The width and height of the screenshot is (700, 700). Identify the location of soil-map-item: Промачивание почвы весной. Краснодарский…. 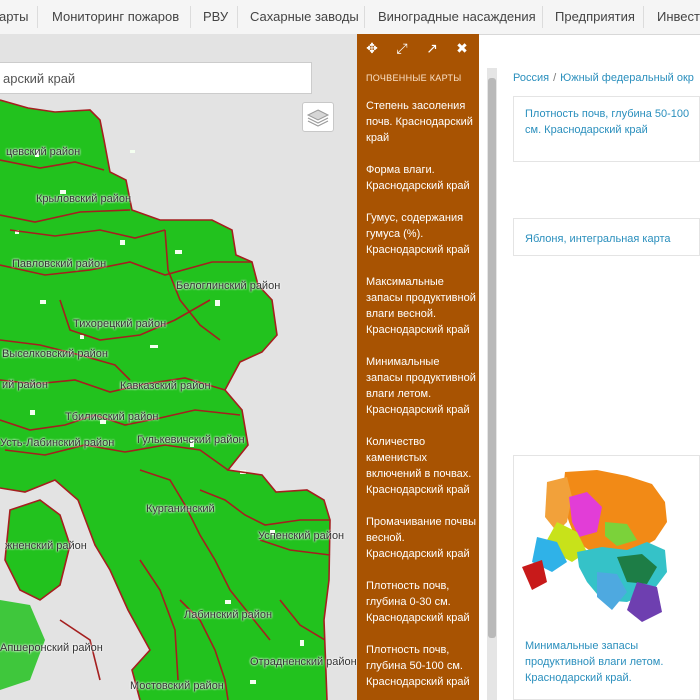
(422, 538).